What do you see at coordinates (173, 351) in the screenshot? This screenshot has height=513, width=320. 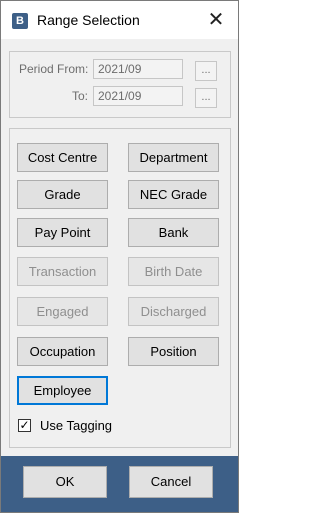 I see `position-button: Position` at bounding box center [173, 351].